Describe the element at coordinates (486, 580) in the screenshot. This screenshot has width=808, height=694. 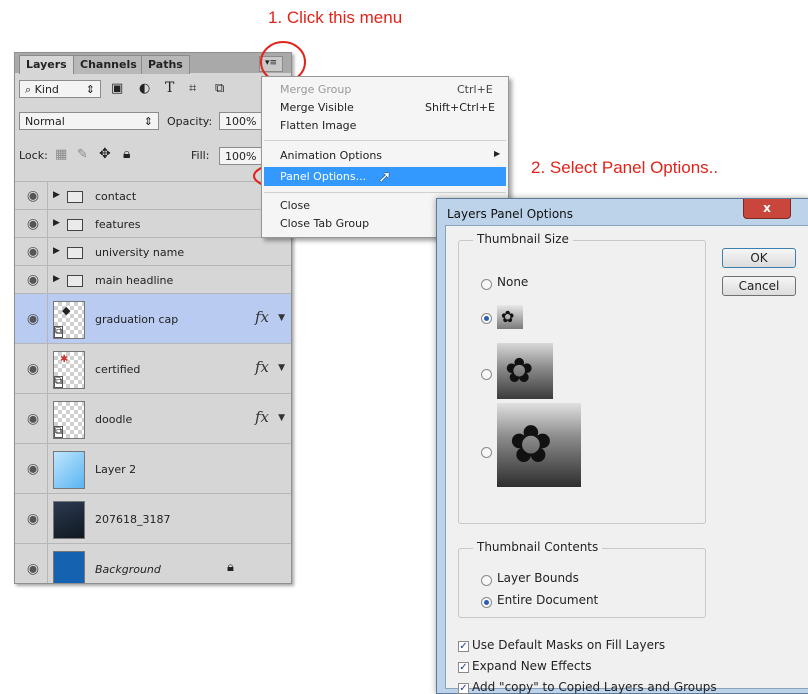
I see `layer-bounds-radio` at that location.